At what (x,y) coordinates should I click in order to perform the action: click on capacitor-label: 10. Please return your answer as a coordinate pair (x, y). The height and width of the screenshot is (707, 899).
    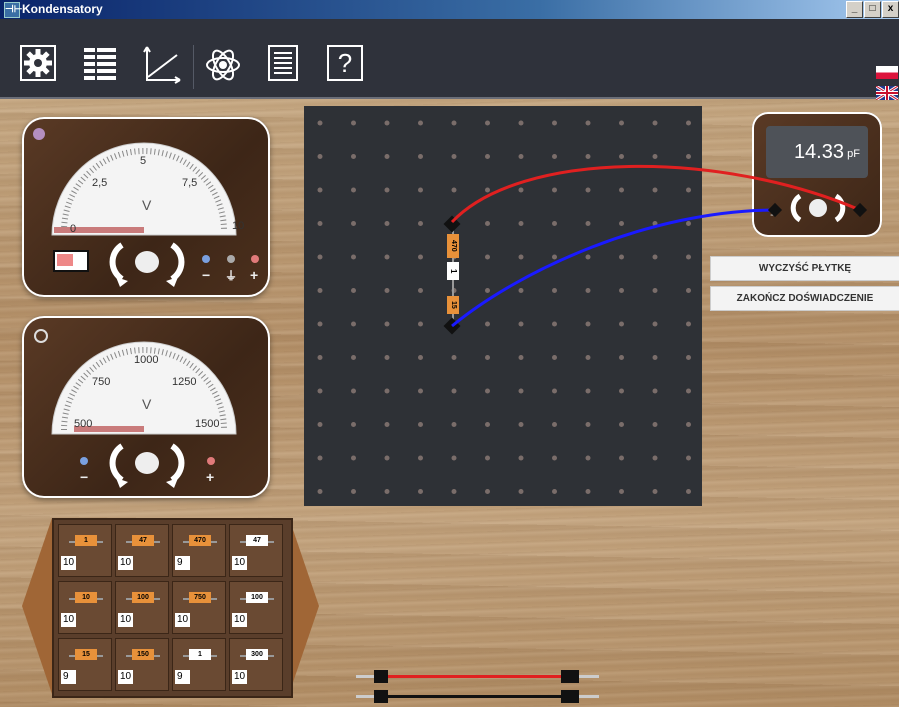
    Looking at the image, I should click on (86, 597).